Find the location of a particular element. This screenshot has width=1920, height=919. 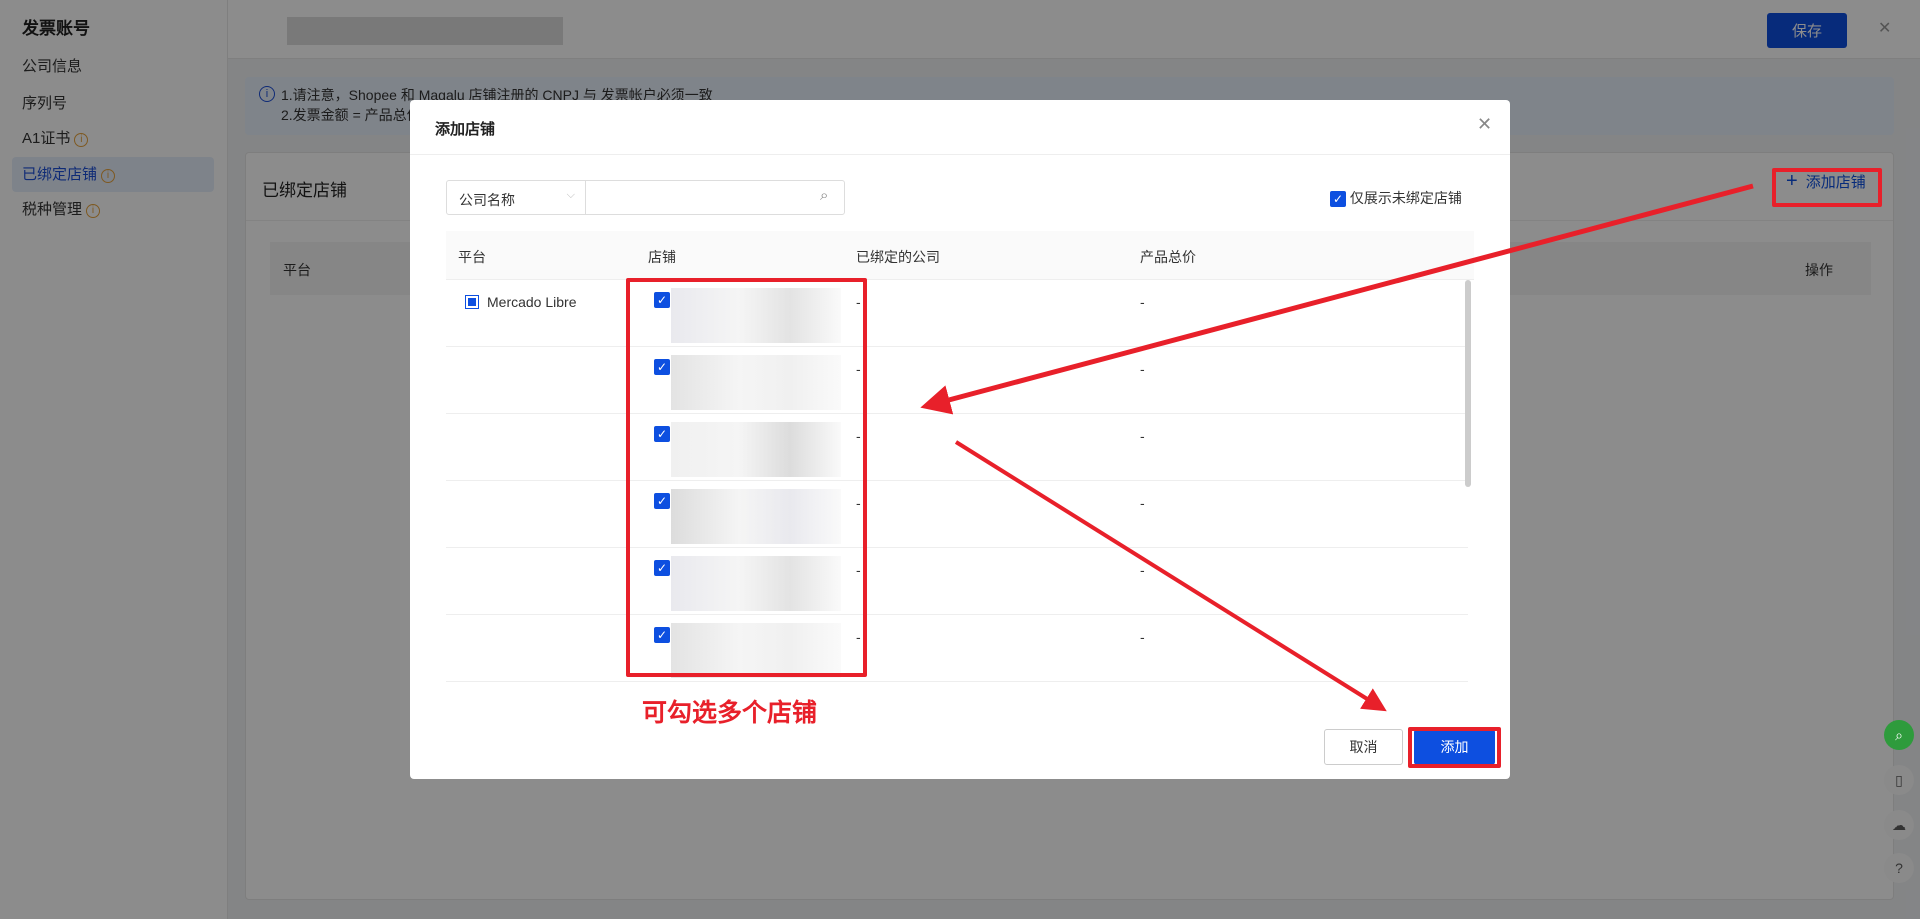

arrow-to-add-button is located at coordinates (1170, 576).